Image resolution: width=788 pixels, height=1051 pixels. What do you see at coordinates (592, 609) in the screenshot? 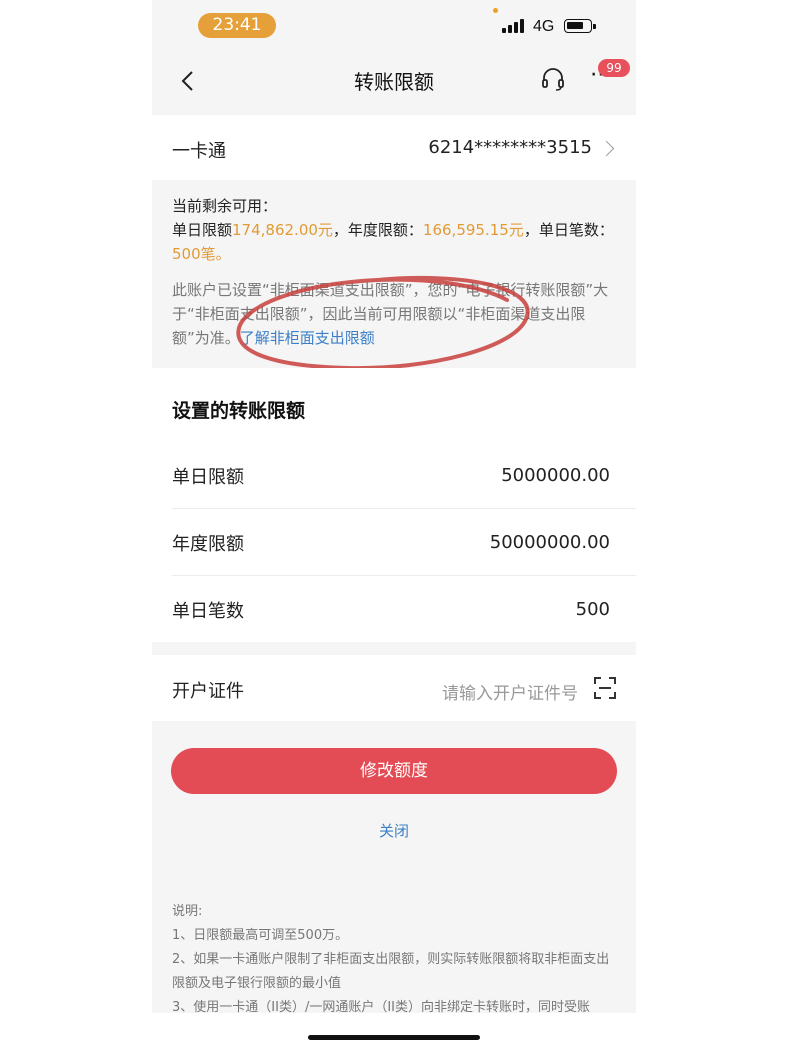
I see `limit-value: 500` at bounding box center [592, 609].